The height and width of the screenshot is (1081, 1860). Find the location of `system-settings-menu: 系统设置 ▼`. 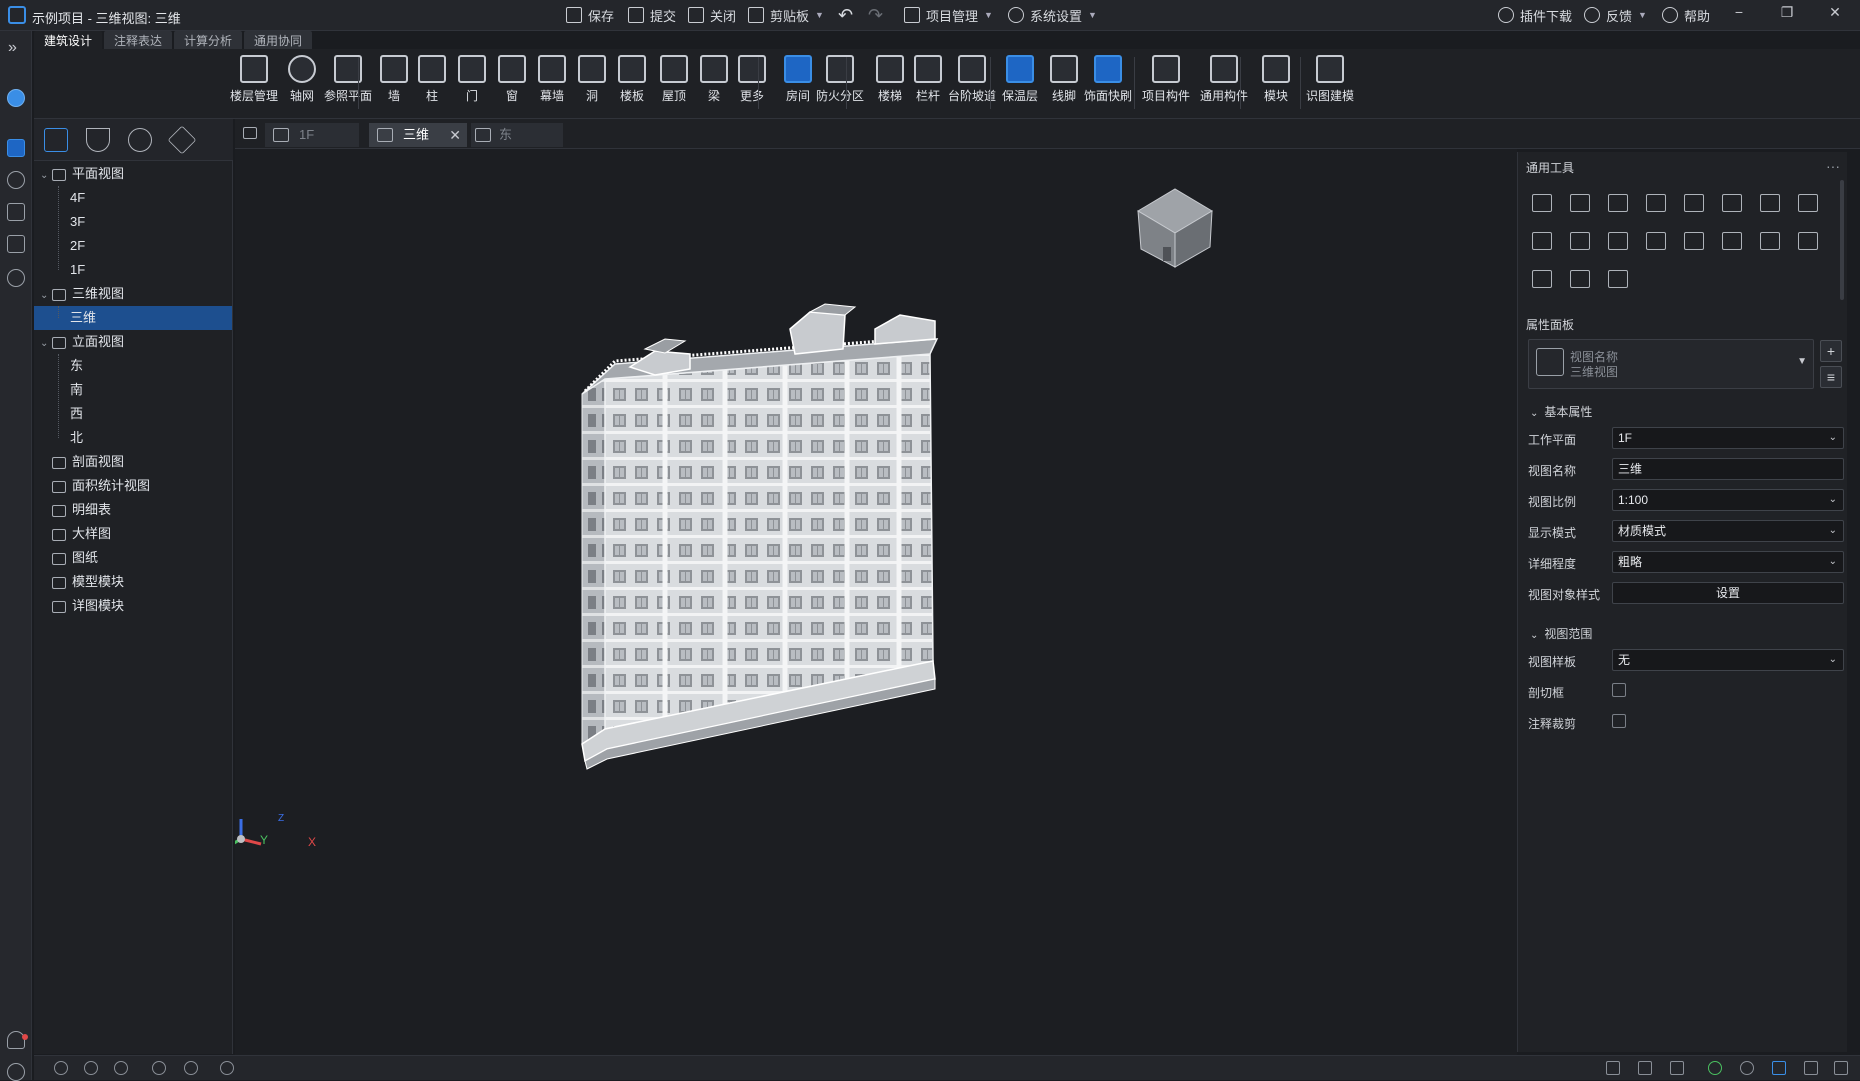

system-settings-menu: 系统设置 ▼ is located at coordinates (1052, 15).